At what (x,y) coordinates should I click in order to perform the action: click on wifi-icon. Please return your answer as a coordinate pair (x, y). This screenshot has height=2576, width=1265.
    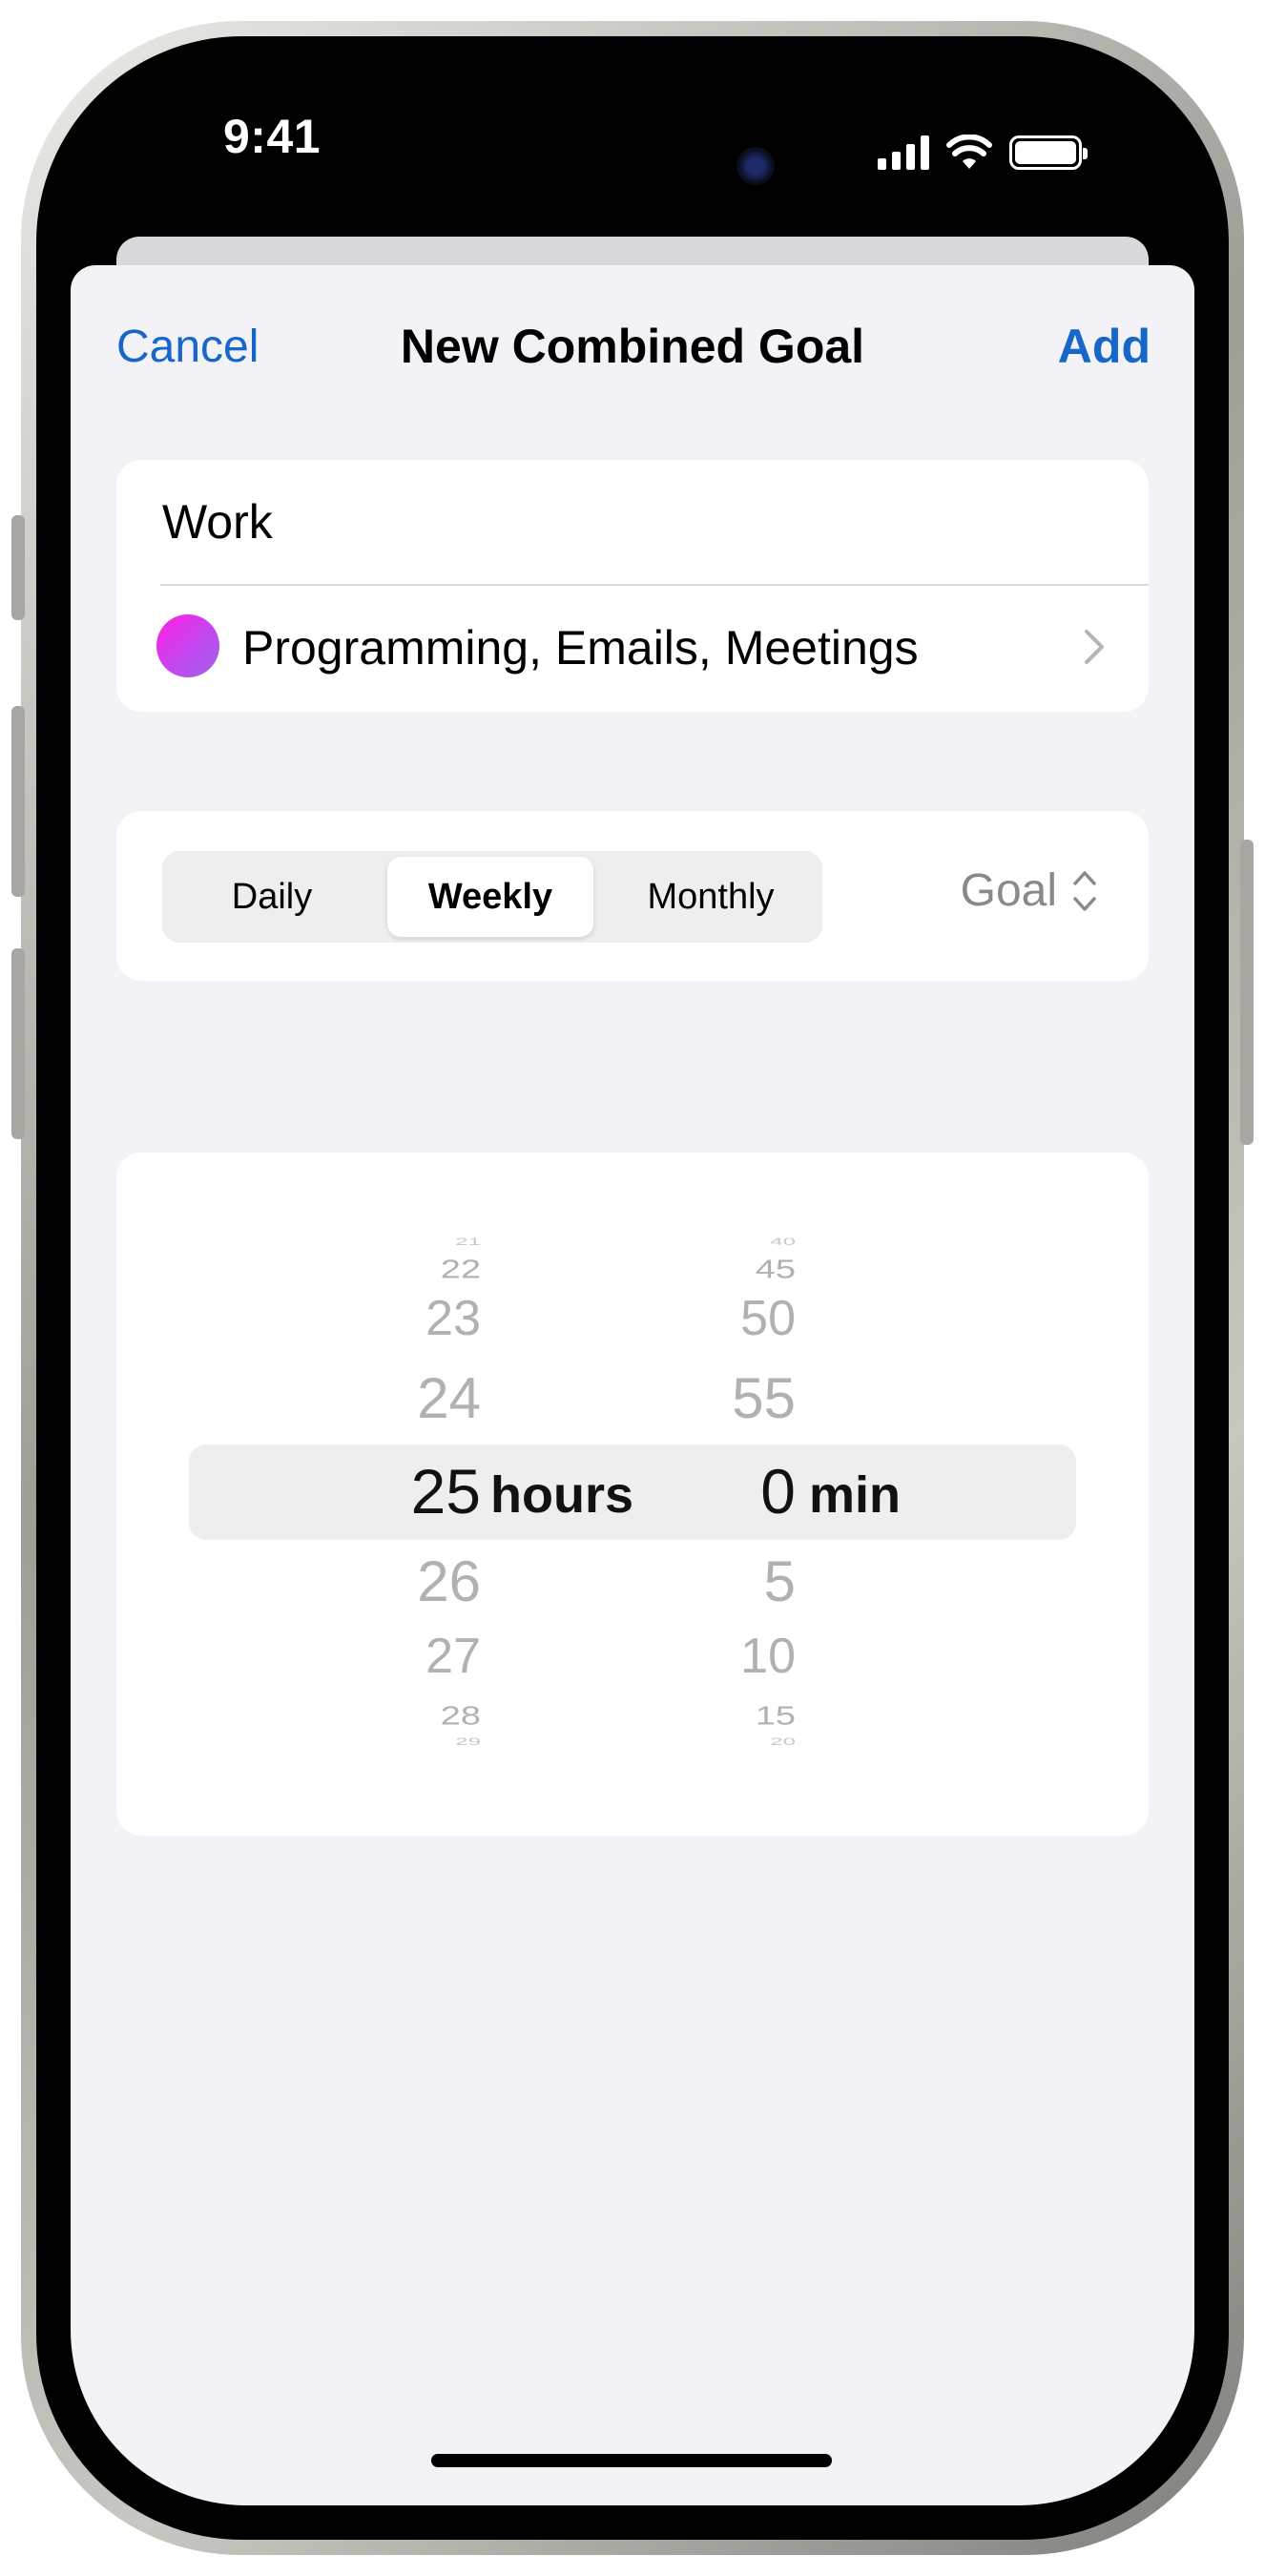
    Looking at the image, I should click on (969, 152).